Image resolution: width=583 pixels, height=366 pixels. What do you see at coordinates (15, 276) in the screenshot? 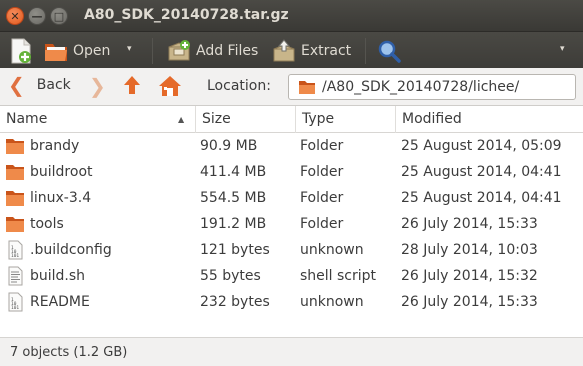
I see `text-file-icon` at bounding box center [15, 276].